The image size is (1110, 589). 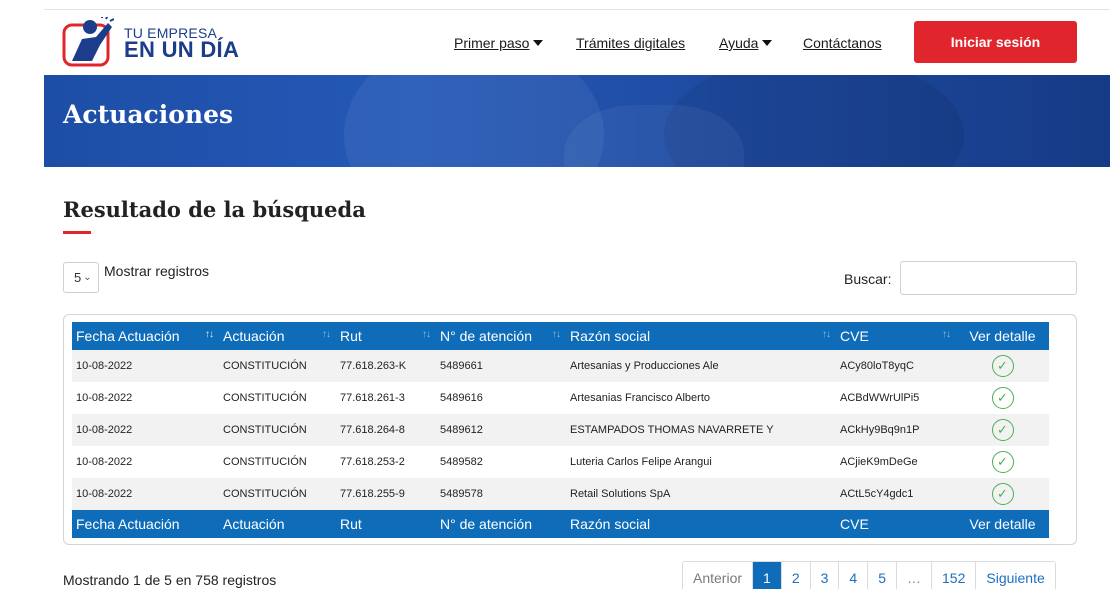 What do you see at coordinates (795, 575) in the screenshot?
I see `pagination-page-2: 2` at bounding box center [795, 575].